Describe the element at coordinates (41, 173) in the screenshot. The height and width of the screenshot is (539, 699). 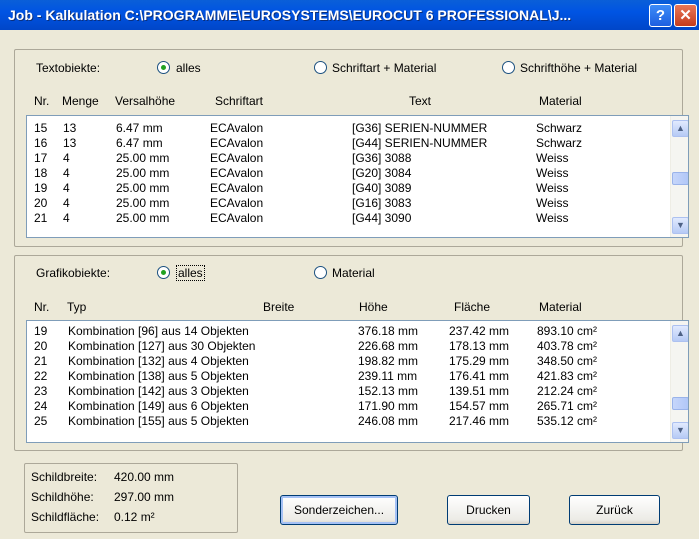
I see `table-cell: 18` at that location.